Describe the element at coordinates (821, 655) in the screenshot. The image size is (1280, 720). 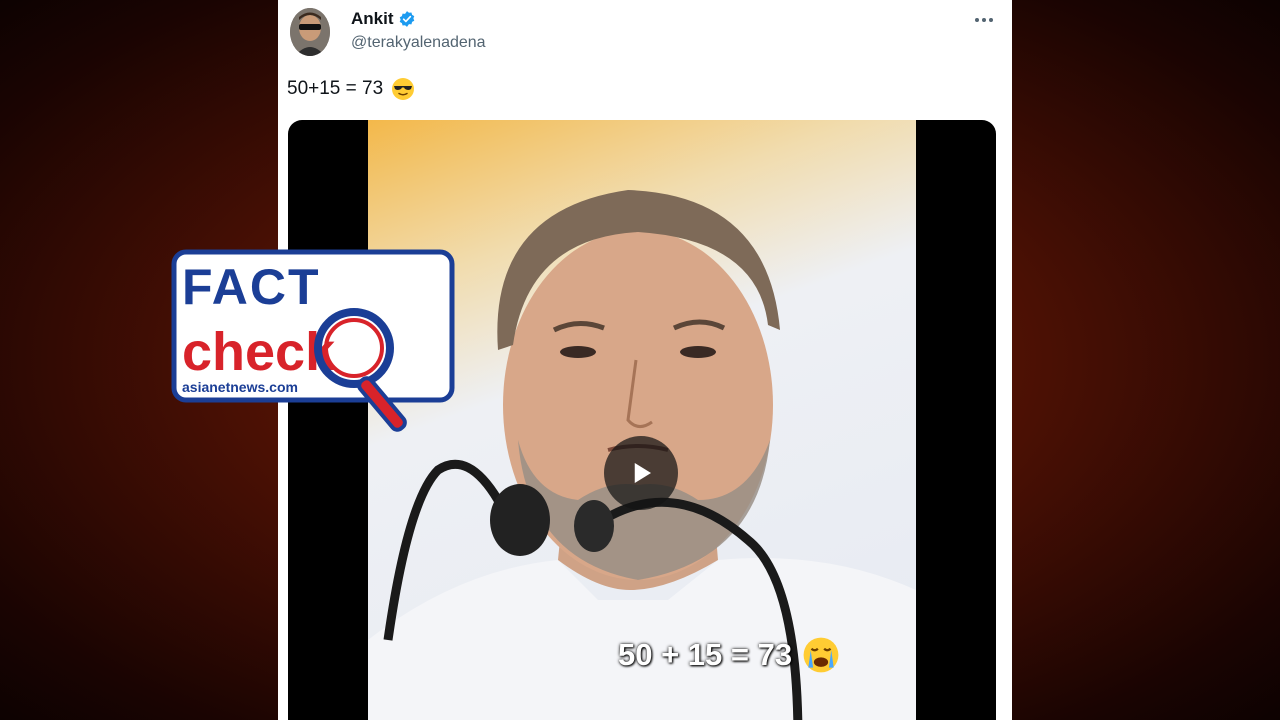
I see `crying-face-emoji-icon` at that location.